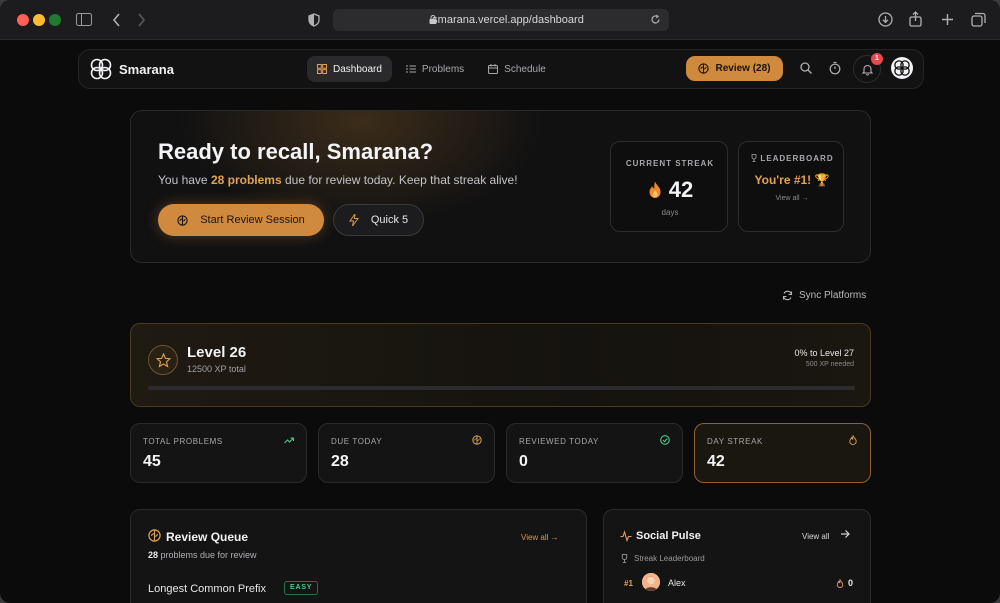 This screenshot has width=1000, height=603. Describe the element at coordinates (665, 440) in the screenshot. I see `check-circle-icon` at that location.